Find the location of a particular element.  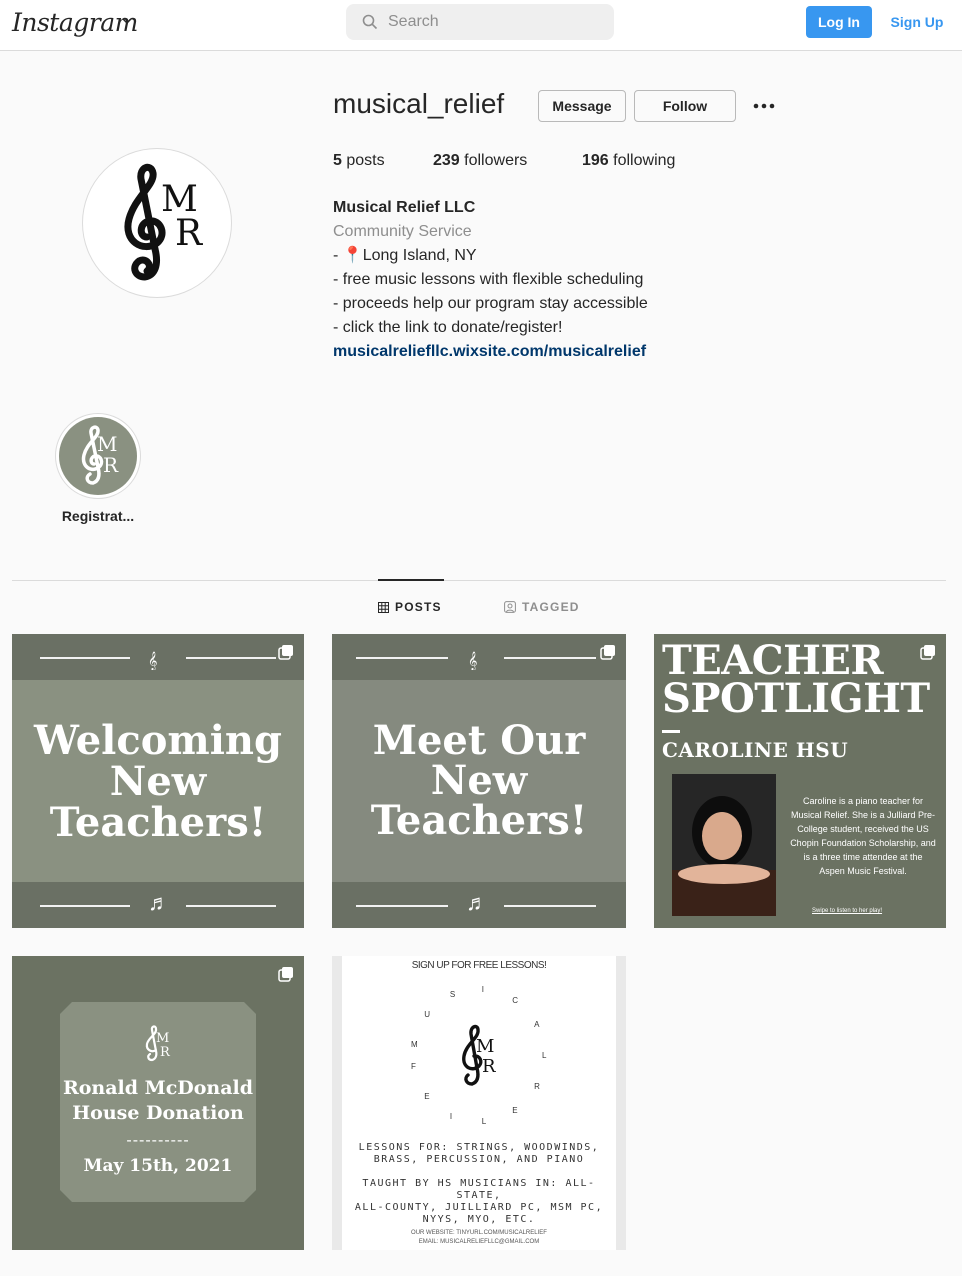

search-input is located at coordinates (493, 22).